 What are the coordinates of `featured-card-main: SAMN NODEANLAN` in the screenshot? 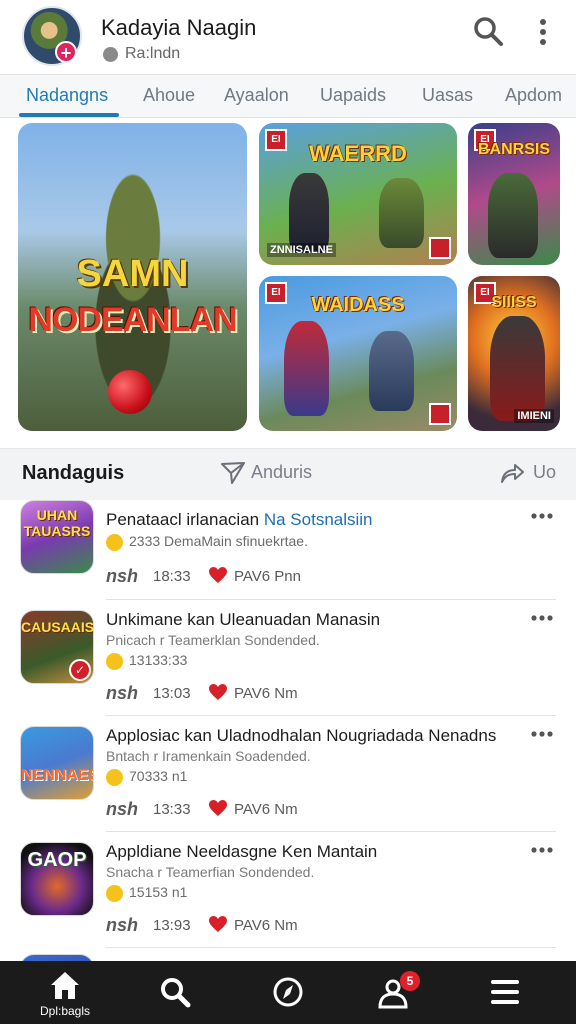 It's located at (132, 277).